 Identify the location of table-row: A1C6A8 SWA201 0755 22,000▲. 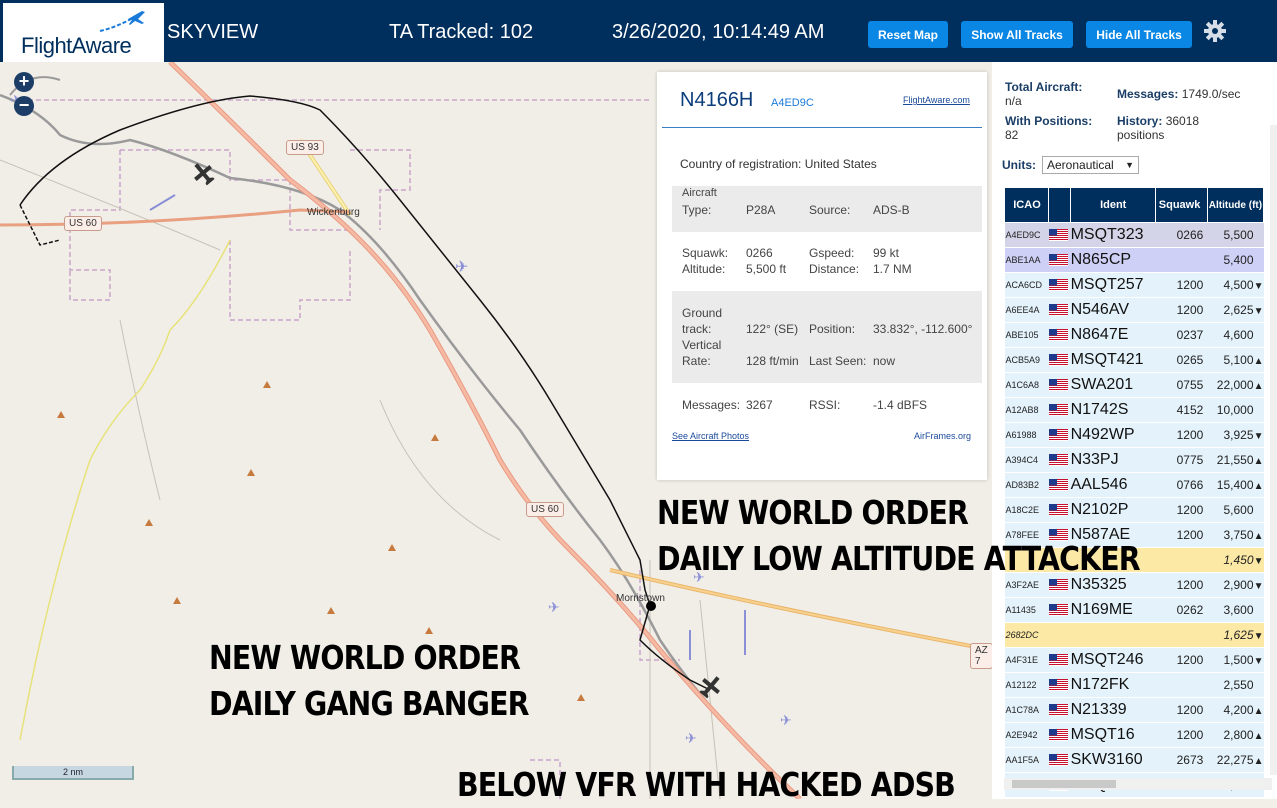
(1134, 385).